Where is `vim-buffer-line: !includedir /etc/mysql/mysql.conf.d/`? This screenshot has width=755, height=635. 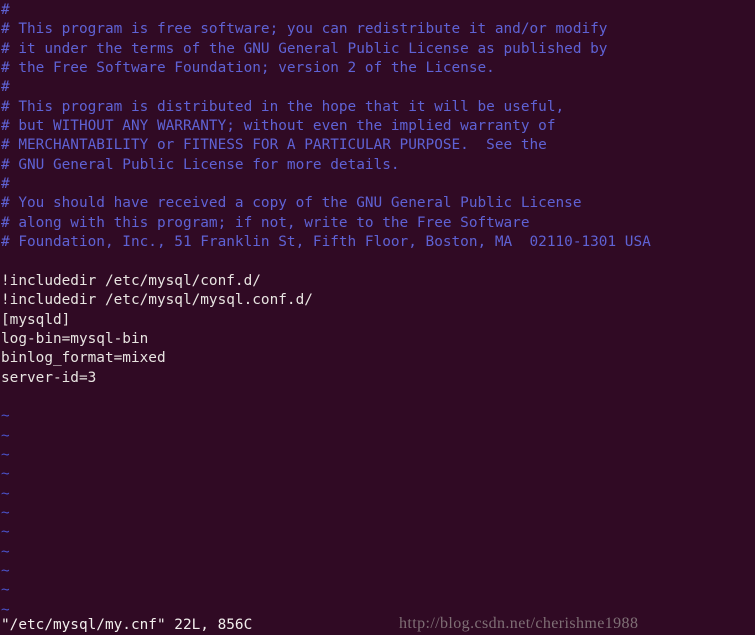 vim-buffer-line: !includedir /etc/mysql/mysql.conf.d/ is located at coordinates (157, 300).